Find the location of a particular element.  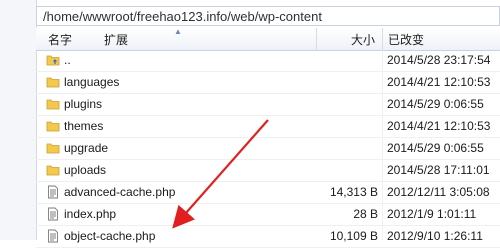

column-size-header: 大小 is located at coordinates (363, 39).